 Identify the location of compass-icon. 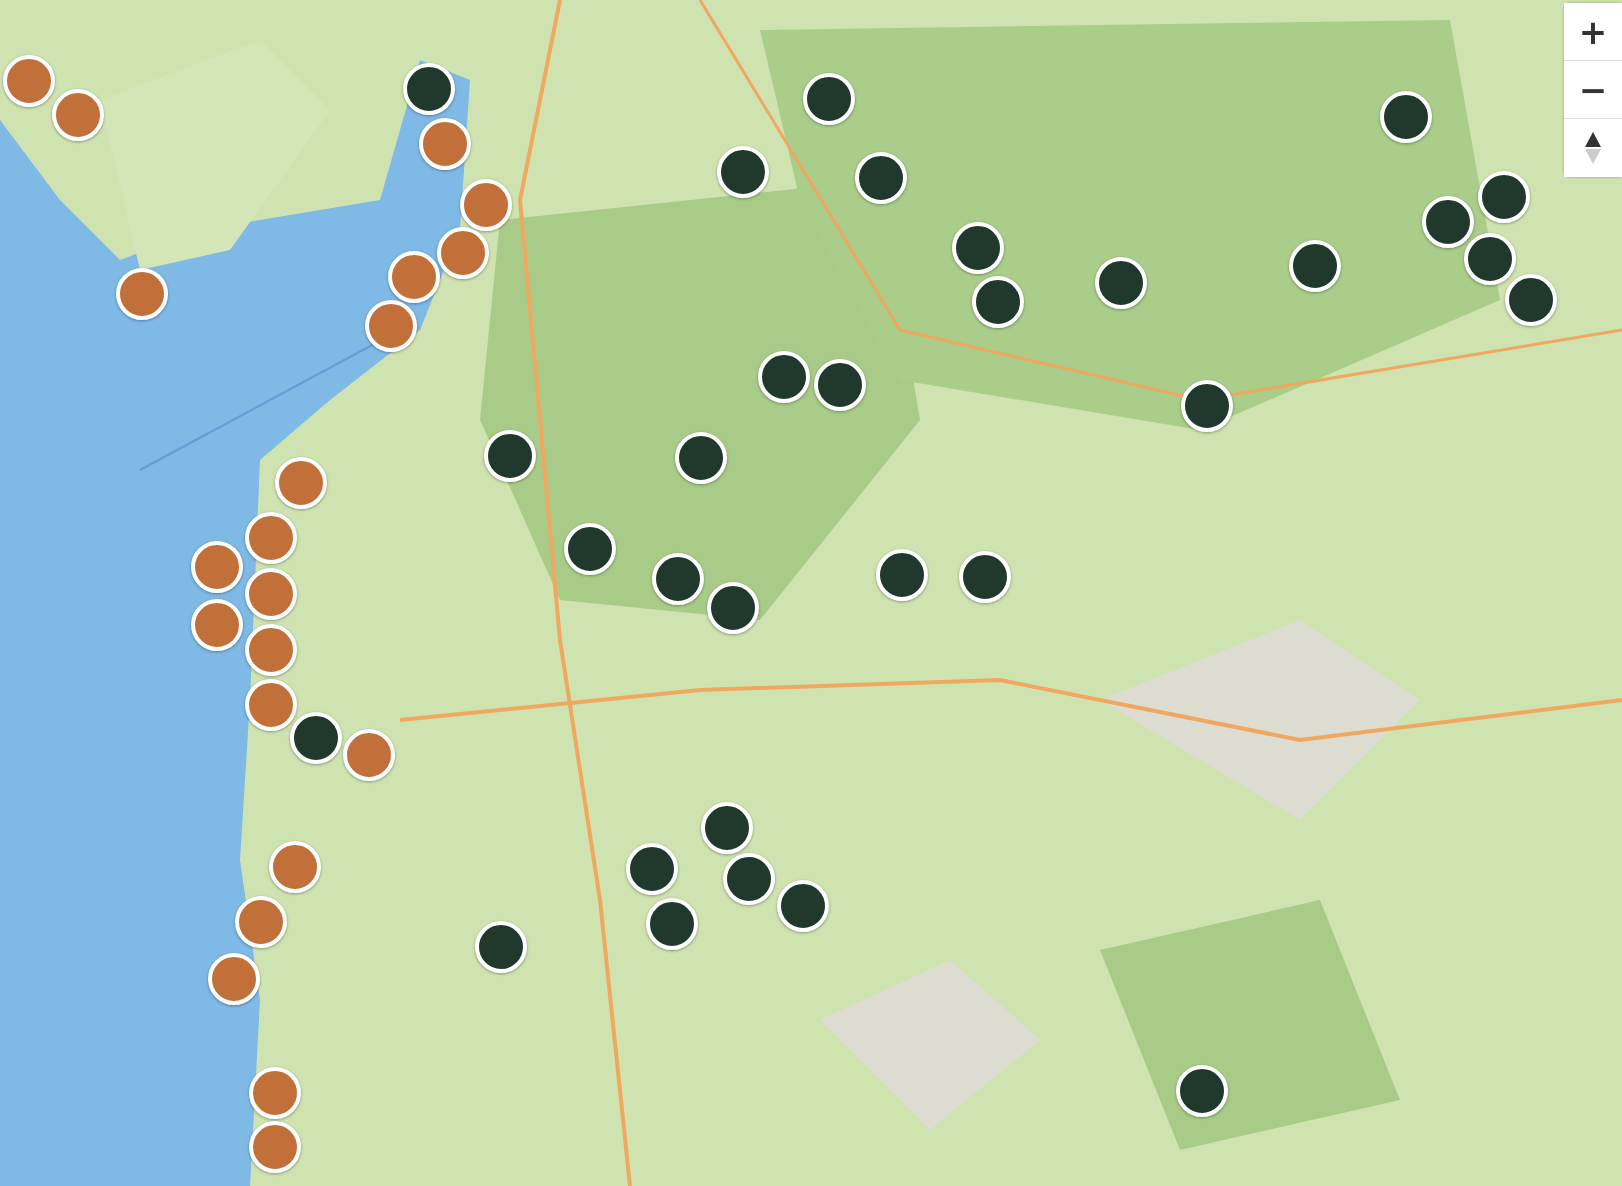
(1593, 148).